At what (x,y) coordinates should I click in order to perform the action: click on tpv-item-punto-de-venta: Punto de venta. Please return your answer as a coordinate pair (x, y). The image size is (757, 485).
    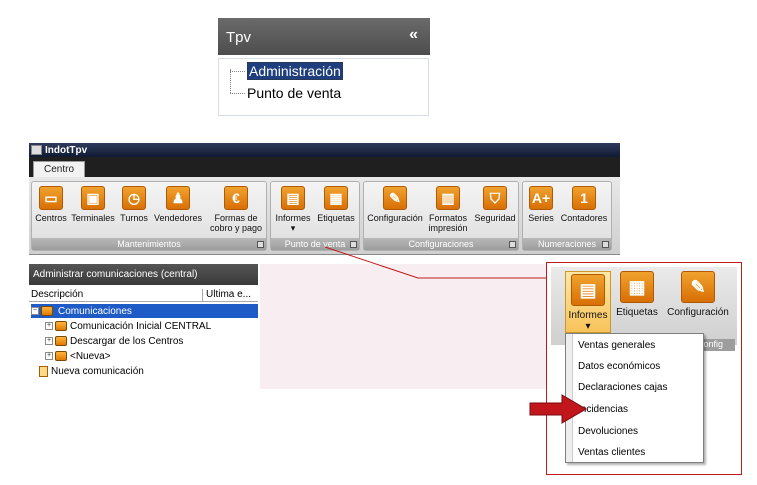
    Looking at the image, I should click on (285, 93).